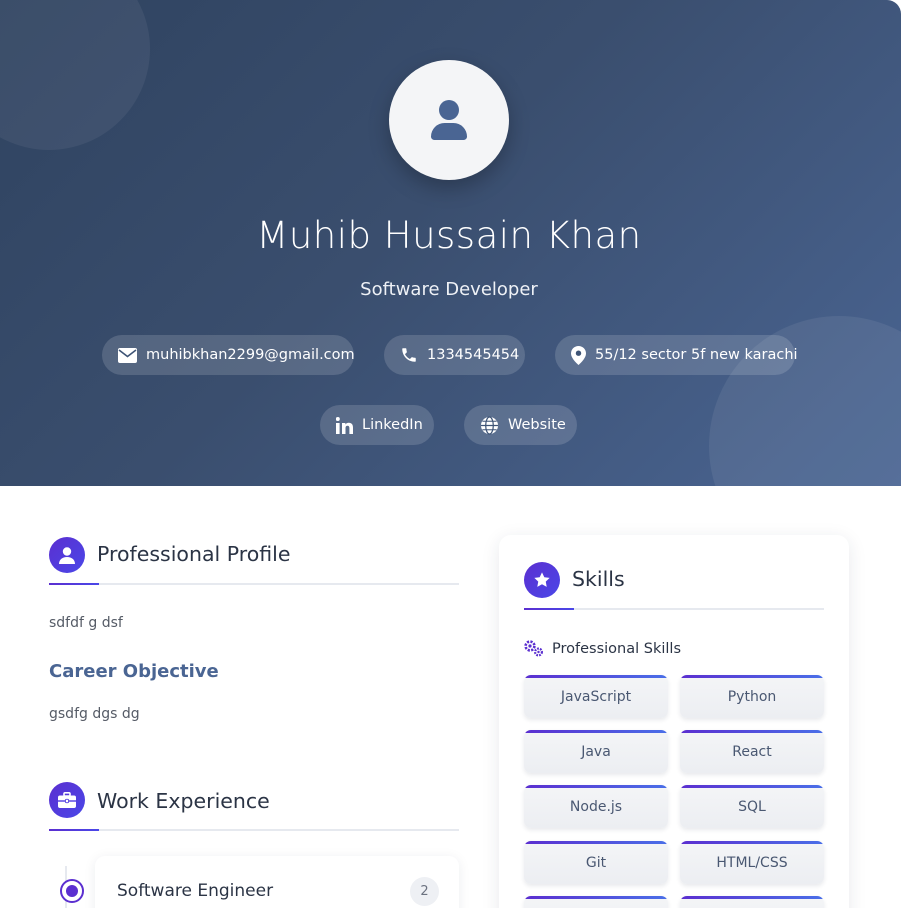  Describe the element at coordinates (449, 235) in the screenshot. I see `profile-name: Muhib Hussain Khan` at that location.